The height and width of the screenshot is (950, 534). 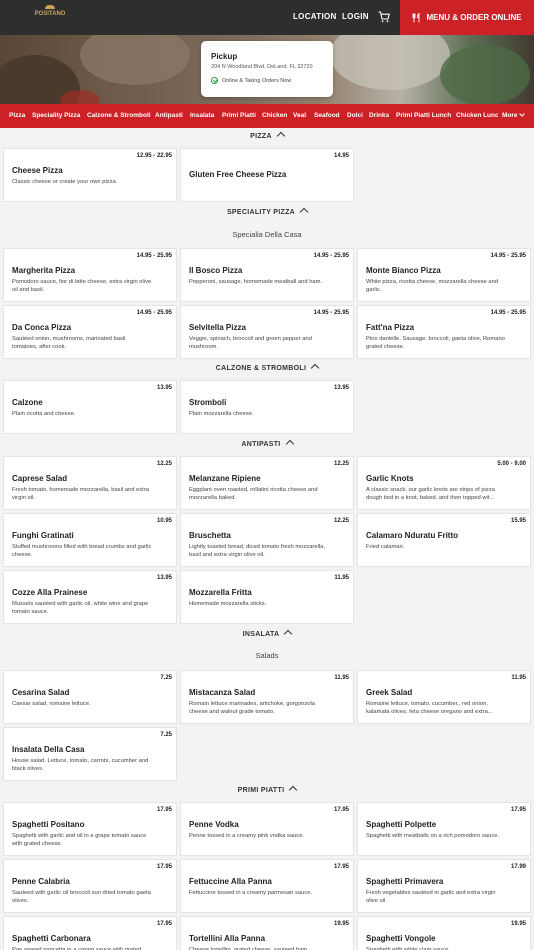 I want to click on section-header-insalata: INSALATA, so click(x=267, y=636).